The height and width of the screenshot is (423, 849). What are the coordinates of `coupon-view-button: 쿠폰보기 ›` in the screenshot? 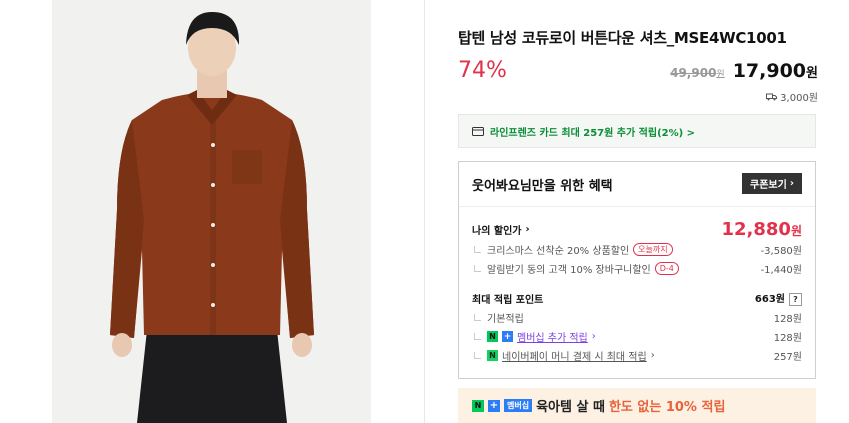 It's located at (772, 183).